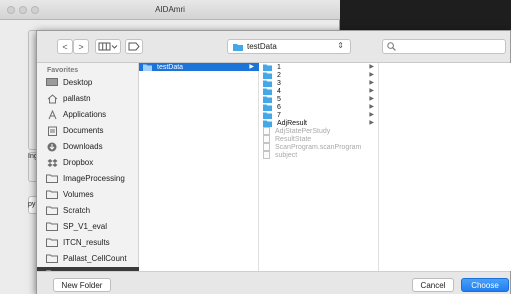 Image resolution: width=511 pixels, height=294 pixels. What do you see at coordinates (170, 67) in the screenshot?
I see `list-item-label: testData` at bounding box center [170, 67].